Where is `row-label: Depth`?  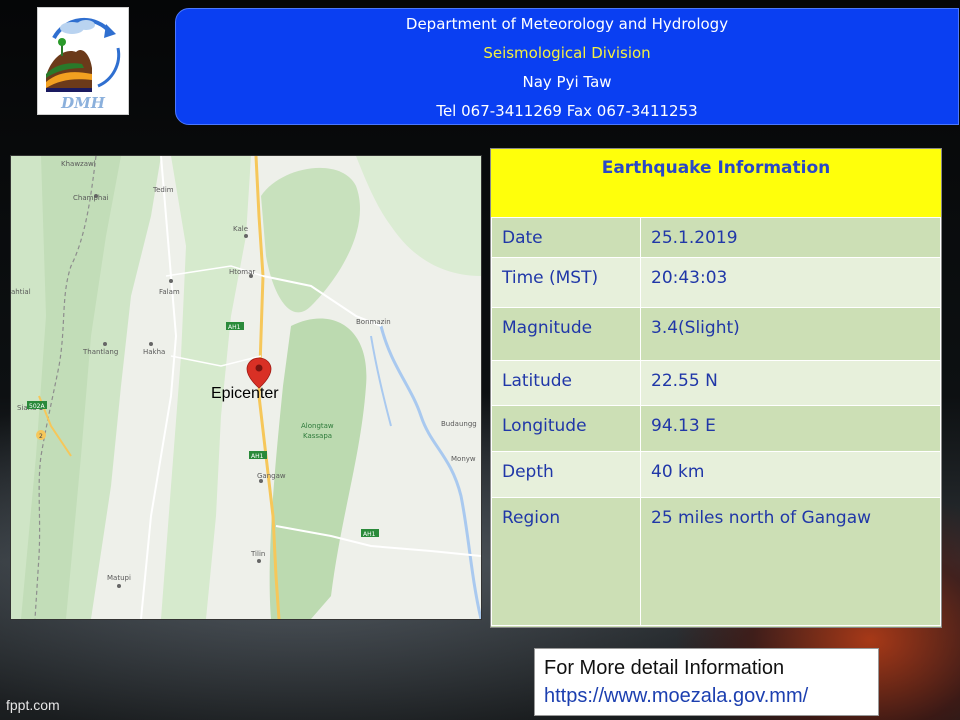 row-label: Depth is located at coordinates (566, 474).